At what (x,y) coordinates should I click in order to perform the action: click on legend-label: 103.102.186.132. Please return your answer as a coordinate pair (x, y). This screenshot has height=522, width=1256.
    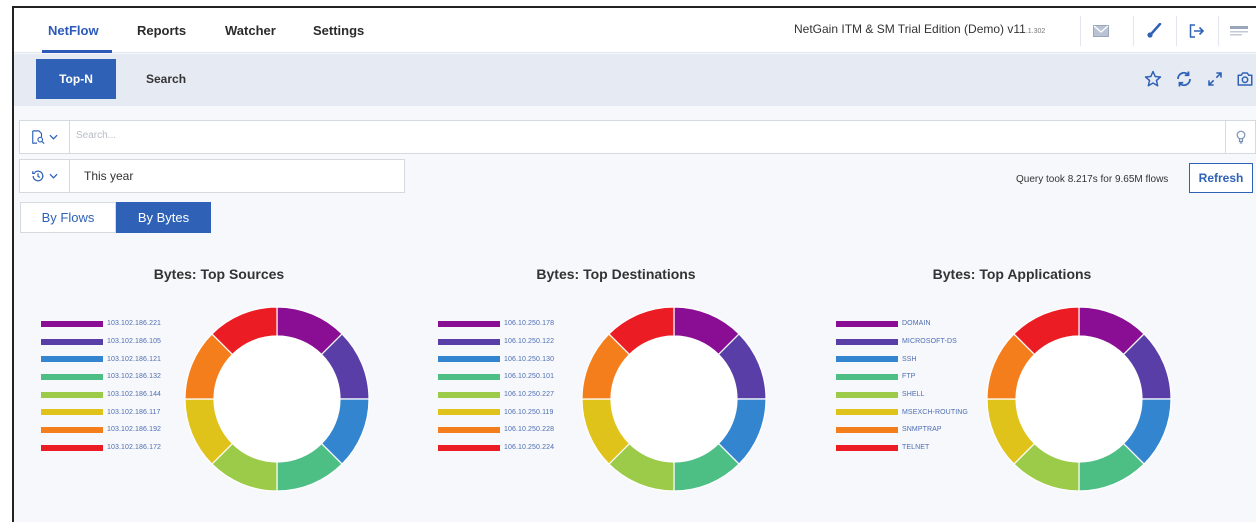
    Looking at the image, I should click on (134, 377).